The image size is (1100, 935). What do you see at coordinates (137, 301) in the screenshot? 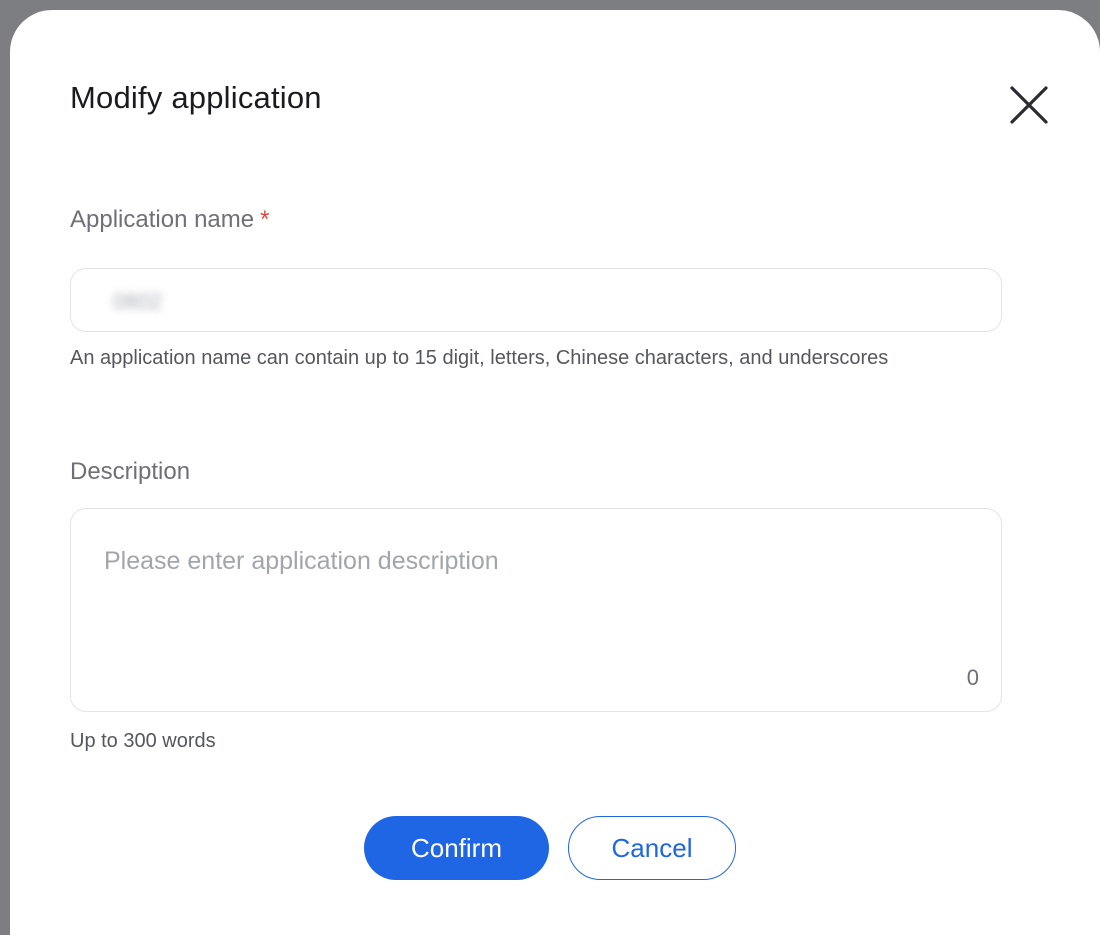
I see `application-name-value: 0802` at bounding box center [137, 301].